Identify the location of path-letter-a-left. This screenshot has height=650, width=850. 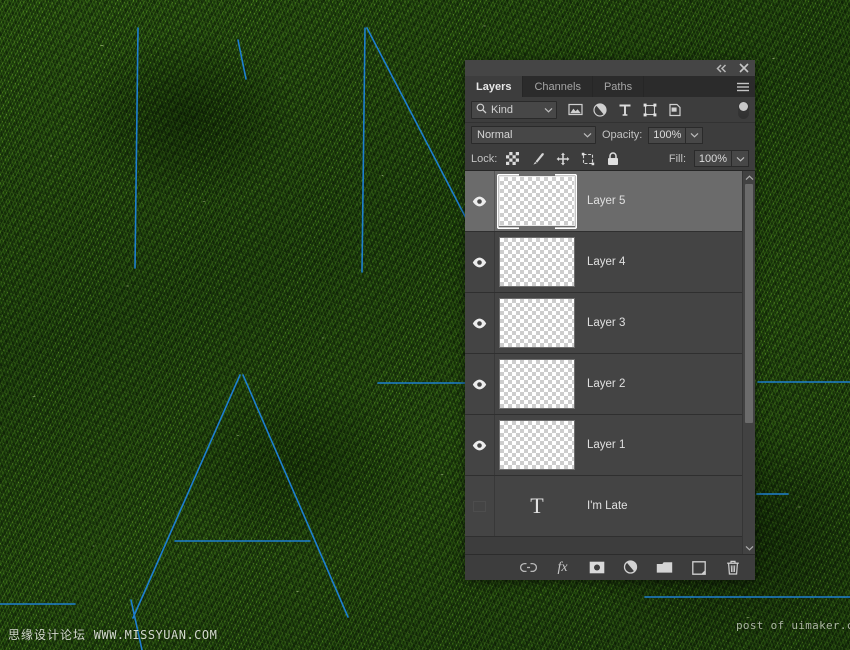
(186, 496).